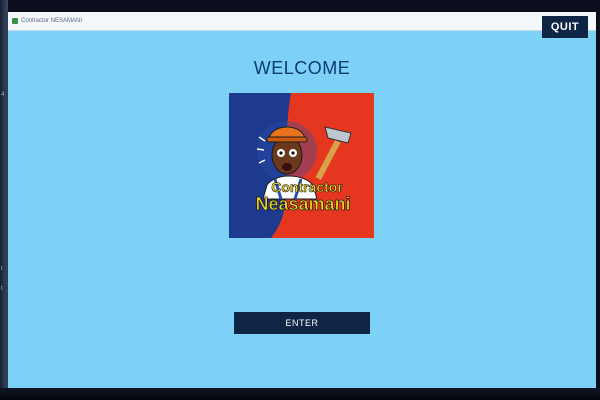 This screenshot has width=600, height=400. What do you see at coordinates (52, 21) in the screenshot?
I see `window-title: Contractor NESAMANI` at bounding box center [52, 21].